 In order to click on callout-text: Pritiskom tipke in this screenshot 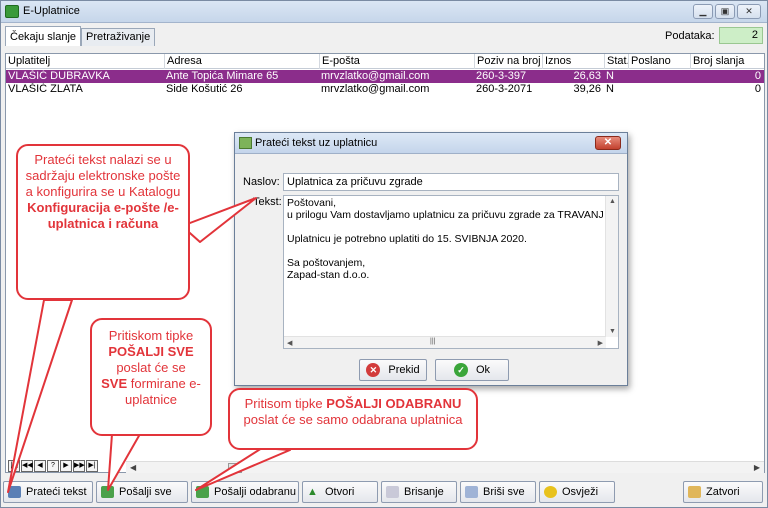, I will do `click(151, 335)`.